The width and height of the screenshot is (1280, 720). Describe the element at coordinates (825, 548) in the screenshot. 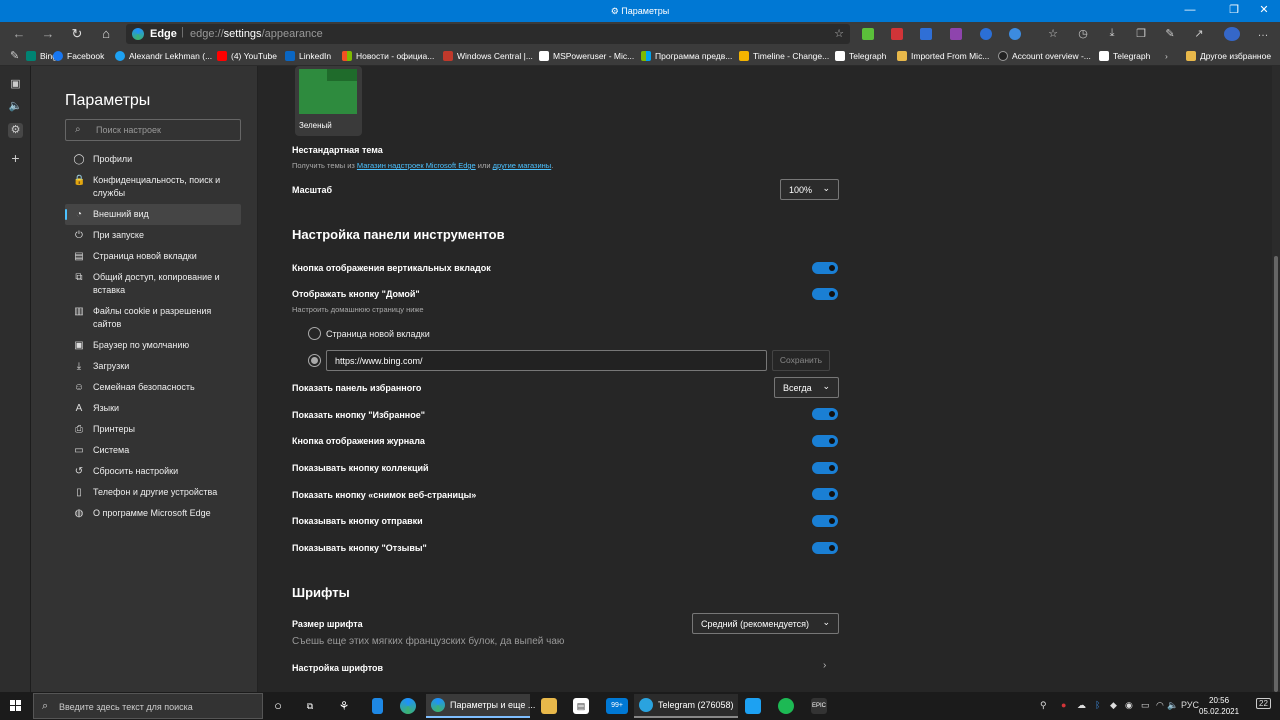

I see `feedback-button-toggle` at that location.